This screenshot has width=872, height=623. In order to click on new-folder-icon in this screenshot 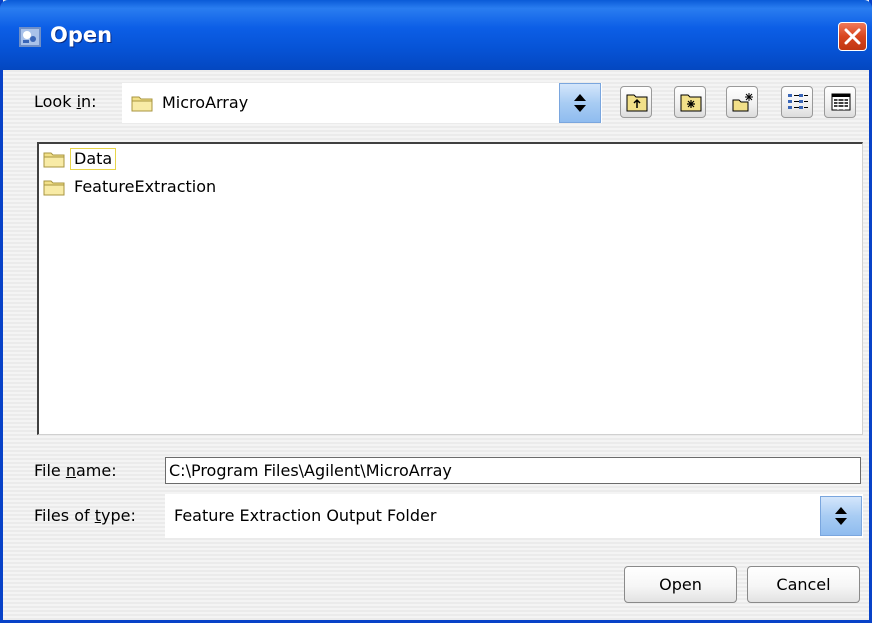, I will do `click(742, 102)`.